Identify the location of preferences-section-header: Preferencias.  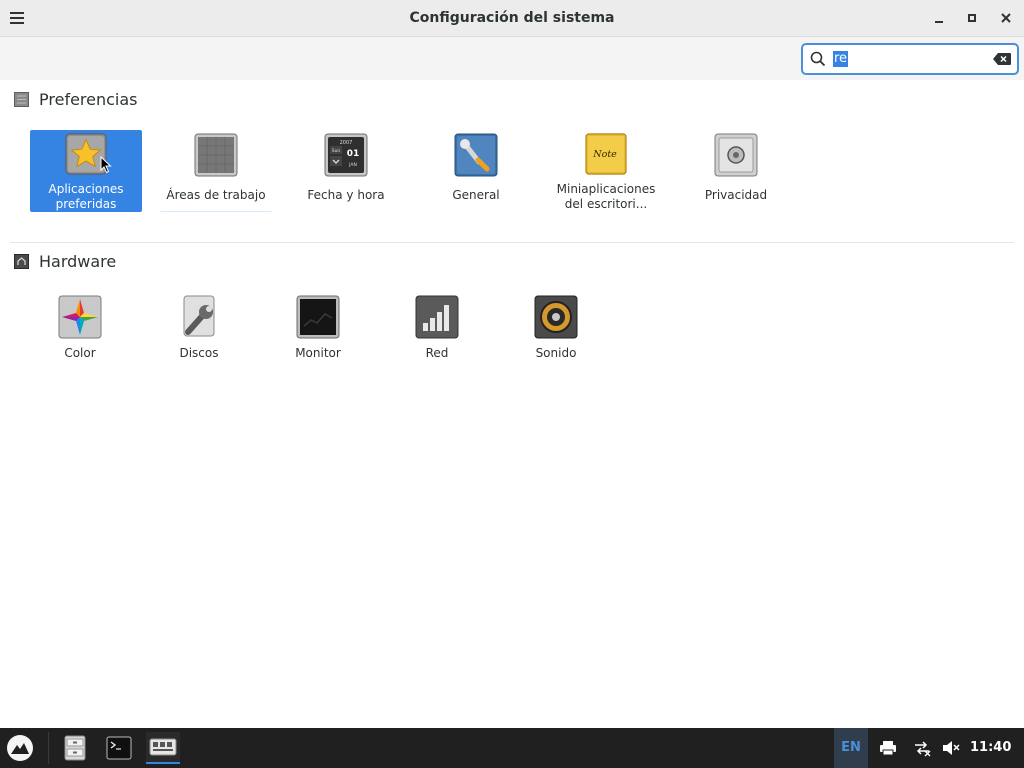
(76, 99).